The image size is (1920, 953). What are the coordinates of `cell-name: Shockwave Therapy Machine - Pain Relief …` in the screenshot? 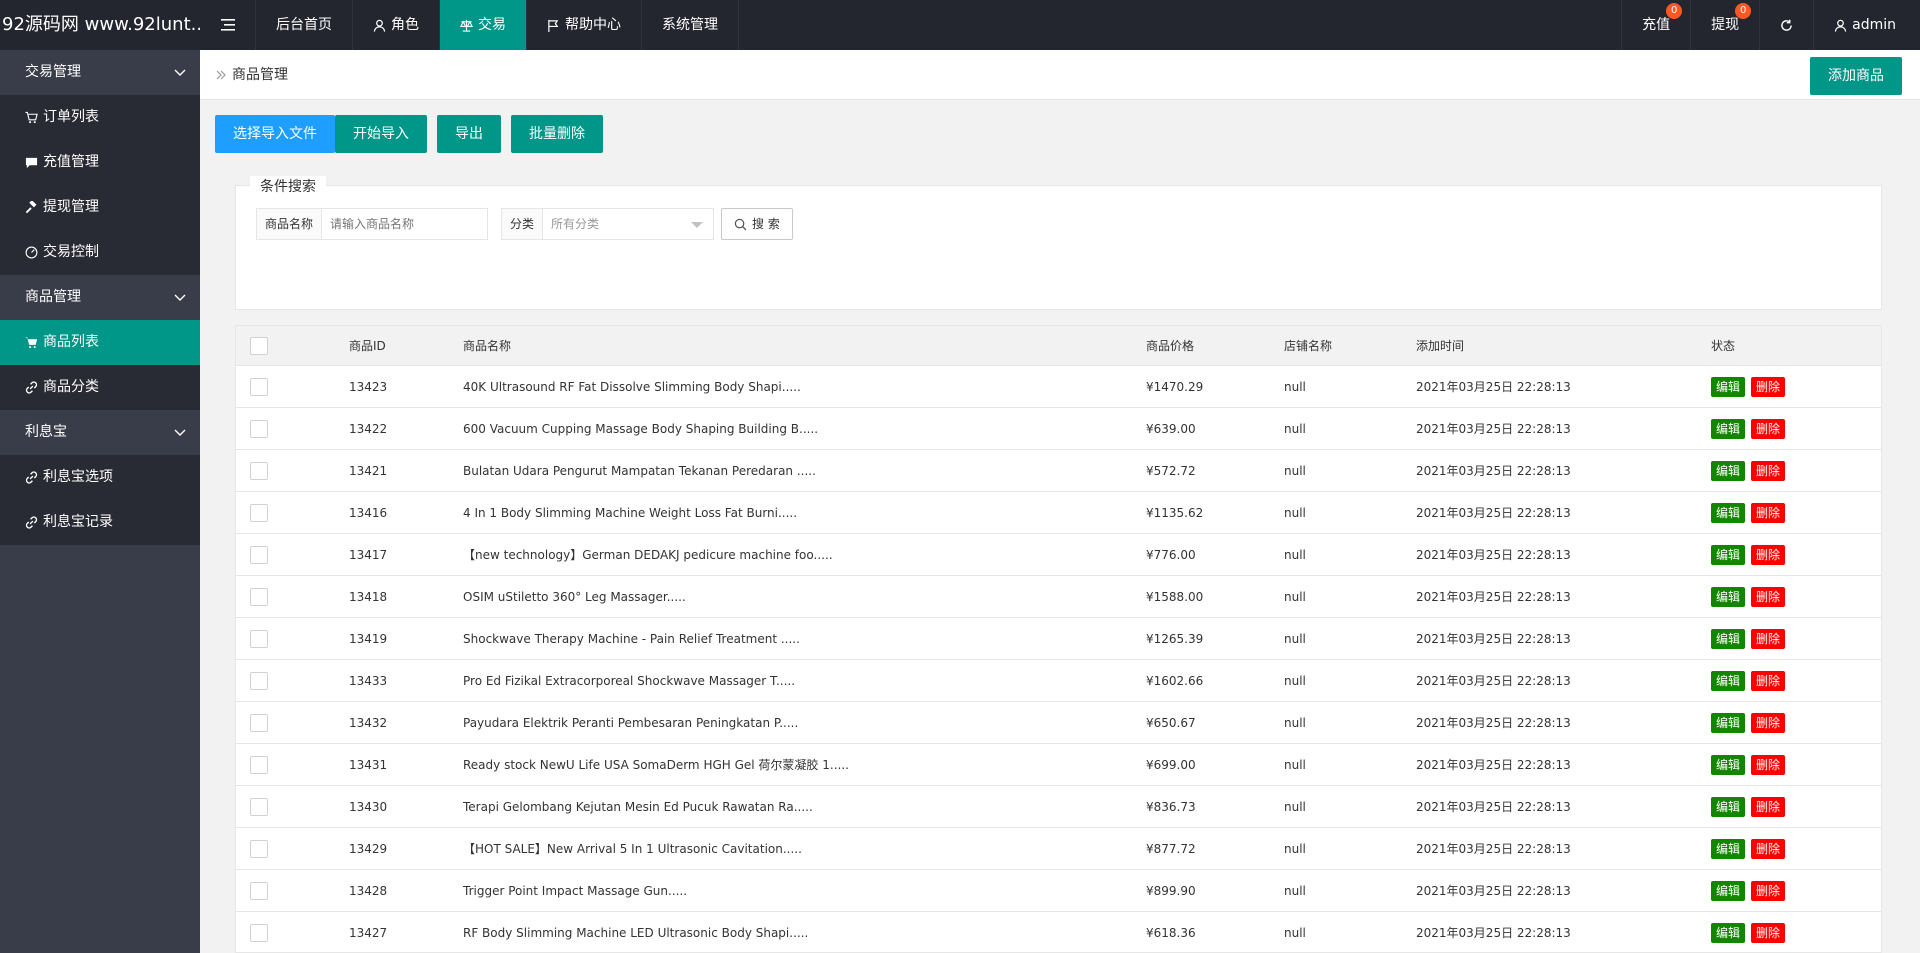 It's located at (631, 638).